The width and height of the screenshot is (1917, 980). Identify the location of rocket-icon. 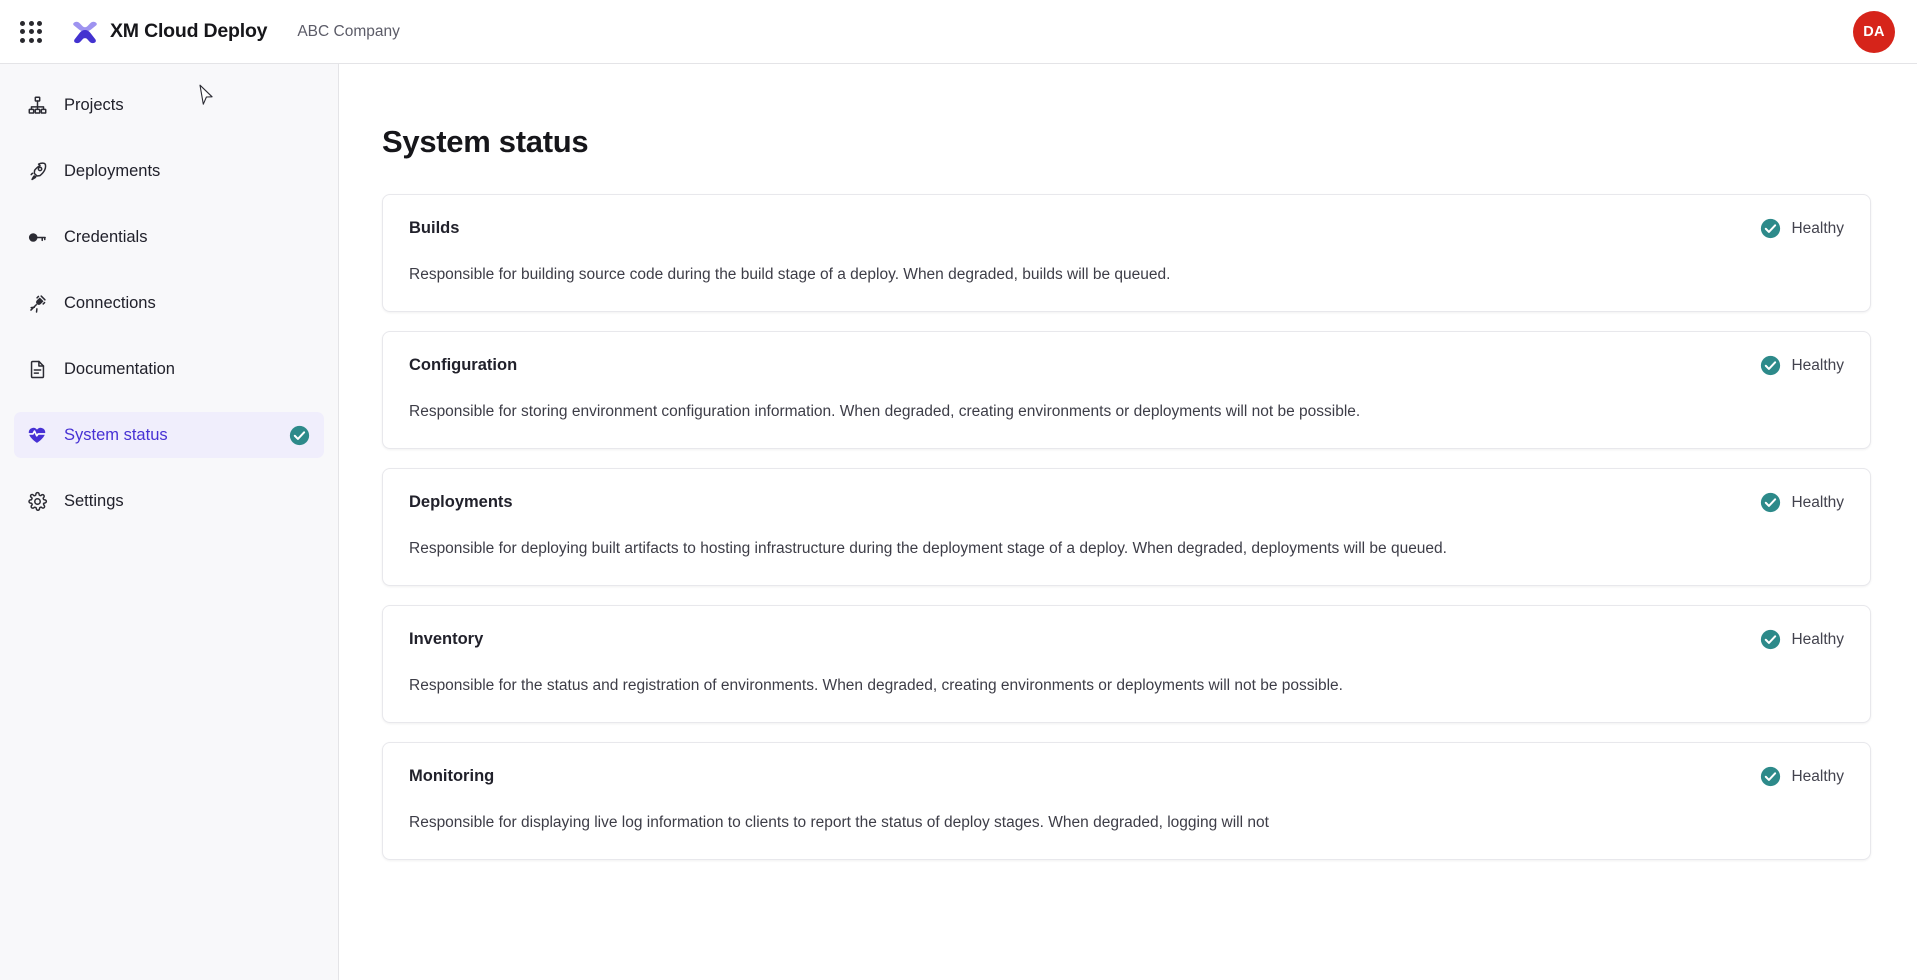
(37, 171).